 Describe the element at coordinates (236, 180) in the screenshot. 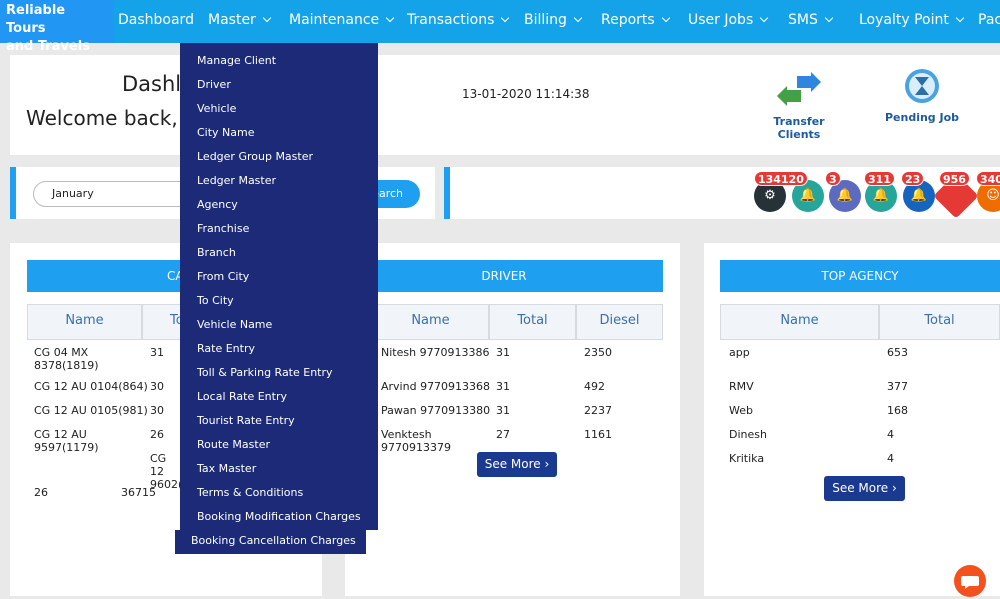

I see `menu-item-ledger-master: Ledger Master` at that location.